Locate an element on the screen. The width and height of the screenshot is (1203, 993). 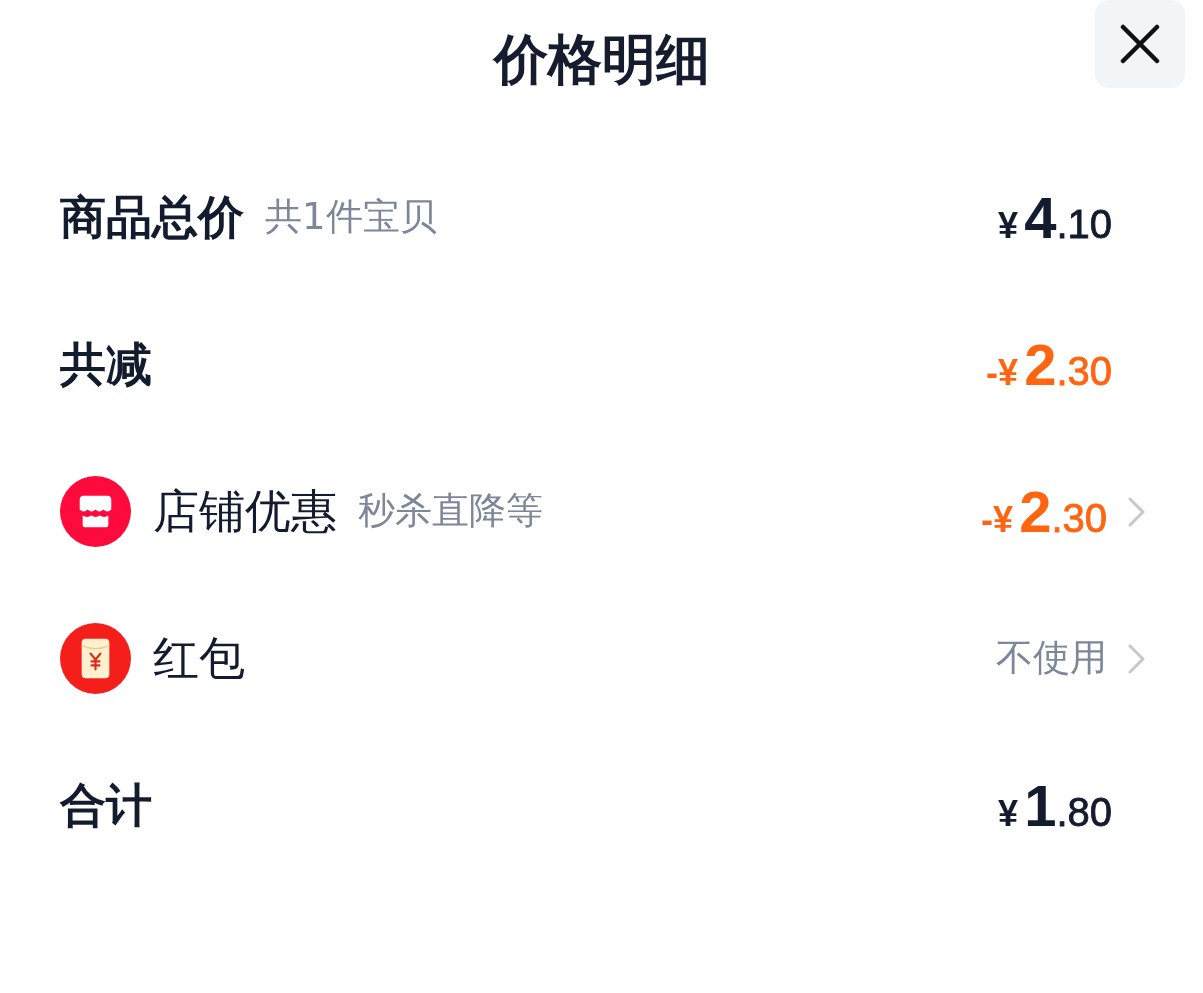
row-label: 店铺优惠 is located at coordinates (245, 511).